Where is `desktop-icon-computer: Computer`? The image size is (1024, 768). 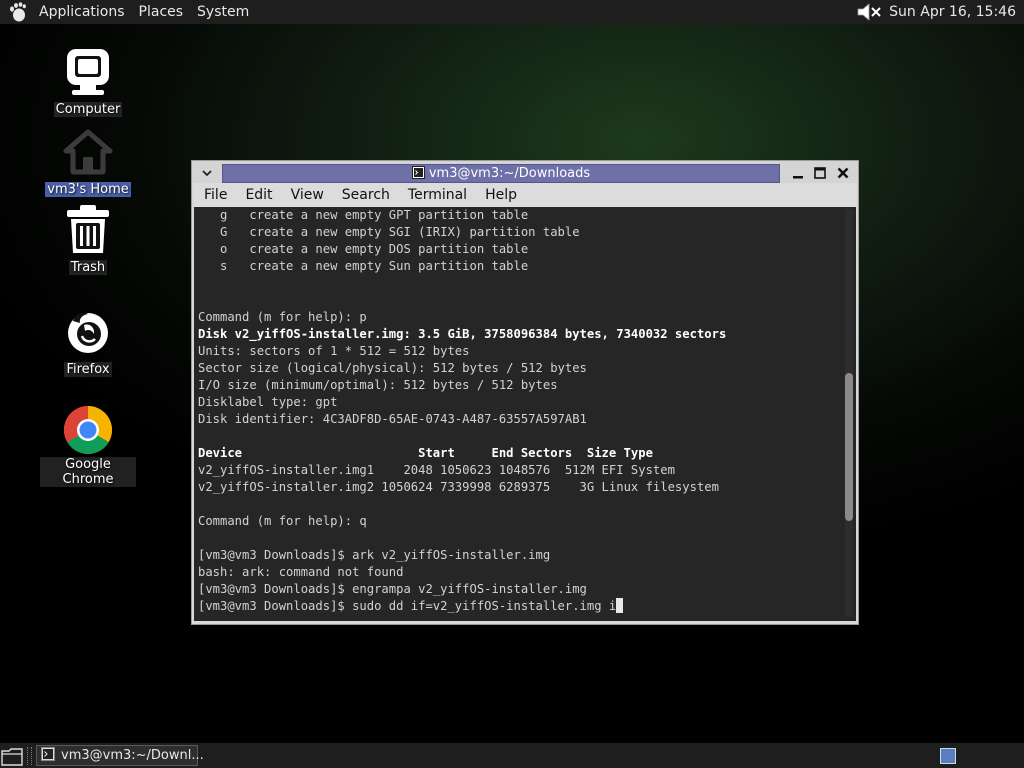 desktop-icon-computer: Computer is located at coordinates (88, 81).